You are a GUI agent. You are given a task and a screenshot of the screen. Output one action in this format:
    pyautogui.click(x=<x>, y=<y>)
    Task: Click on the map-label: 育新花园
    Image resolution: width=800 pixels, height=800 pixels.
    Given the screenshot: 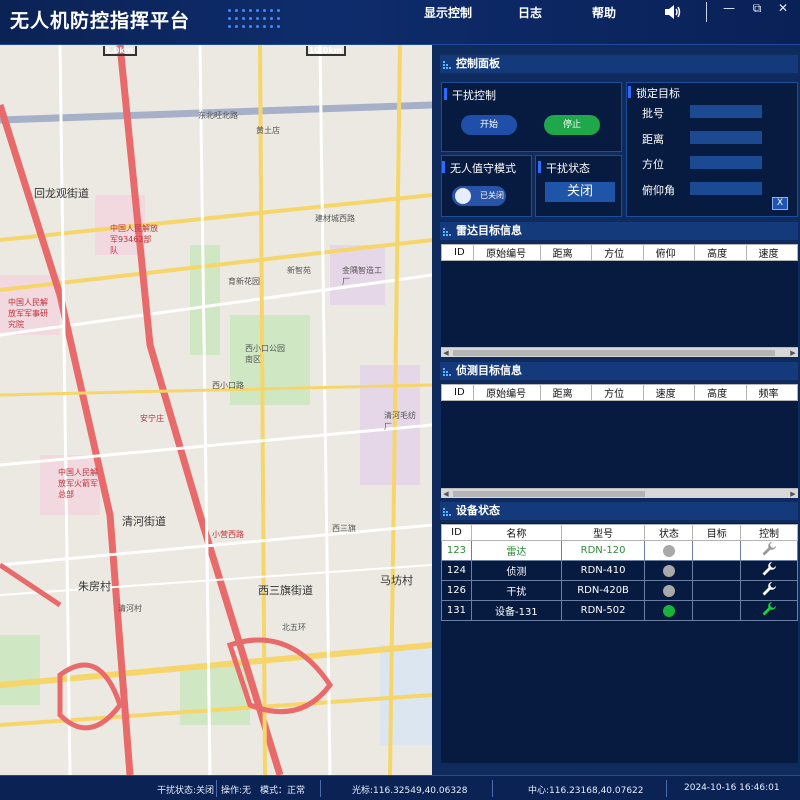 What is the action you would take?
    pyautogui.click(x=244, y=281)
    